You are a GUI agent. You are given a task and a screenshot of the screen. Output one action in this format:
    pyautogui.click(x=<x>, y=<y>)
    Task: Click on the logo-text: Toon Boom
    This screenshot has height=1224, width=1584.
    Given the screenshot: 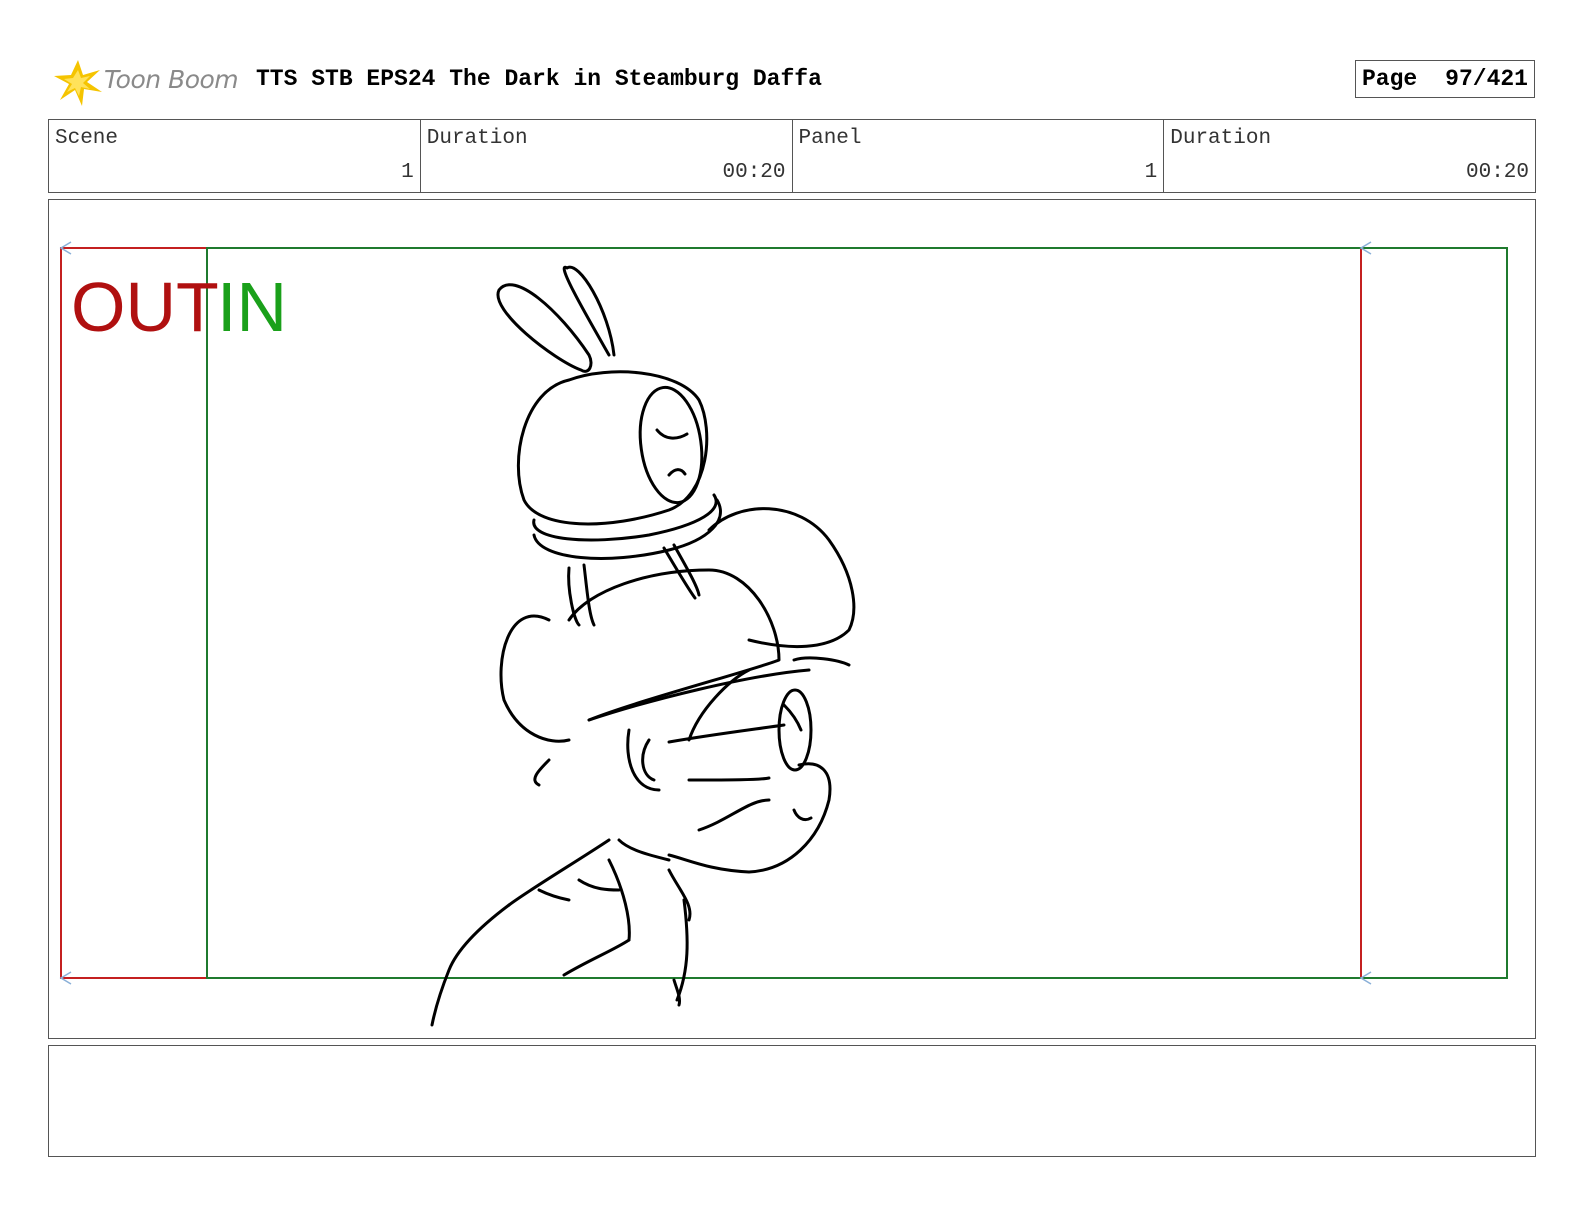 What is the action you would take?
    pyautogui.click(x=171, y=79)
    